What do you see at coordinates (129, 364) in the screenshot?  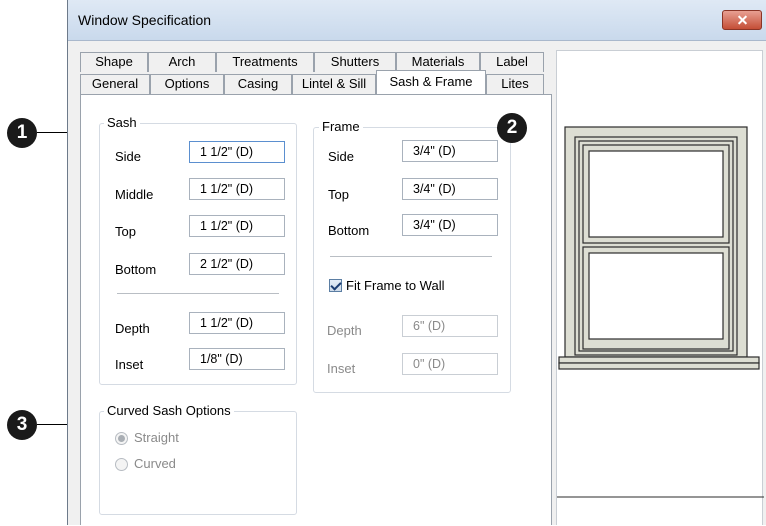 I see `sash-inset-label: Inset` at bounding box center [129, 364].